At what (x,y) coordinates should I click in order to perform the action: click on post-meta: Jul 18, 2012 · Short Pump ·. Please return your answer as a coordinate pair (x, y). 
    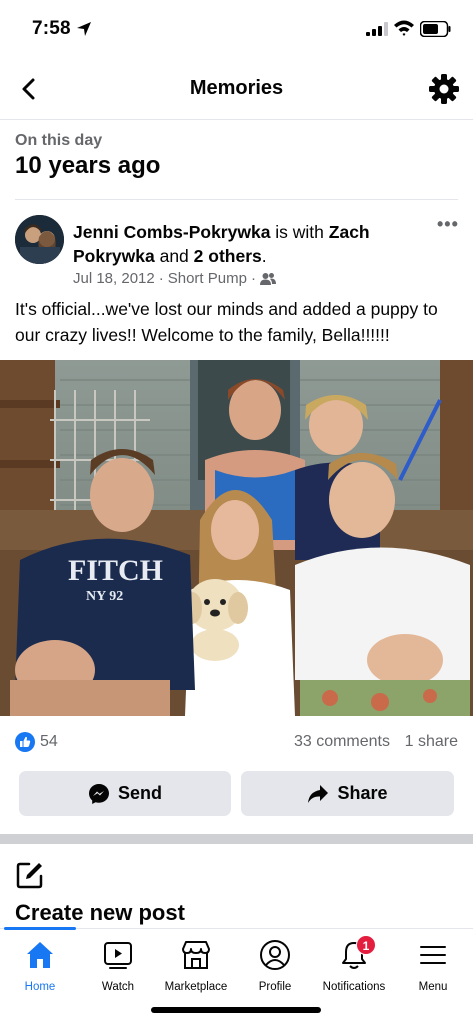
    Looking at the image, I should click on (174, 278).